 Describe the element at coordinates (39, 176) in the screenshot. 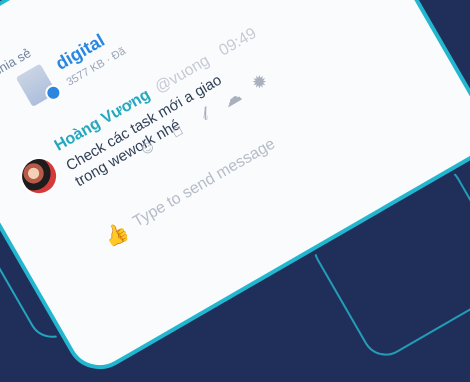

I see `avatar` at that location.